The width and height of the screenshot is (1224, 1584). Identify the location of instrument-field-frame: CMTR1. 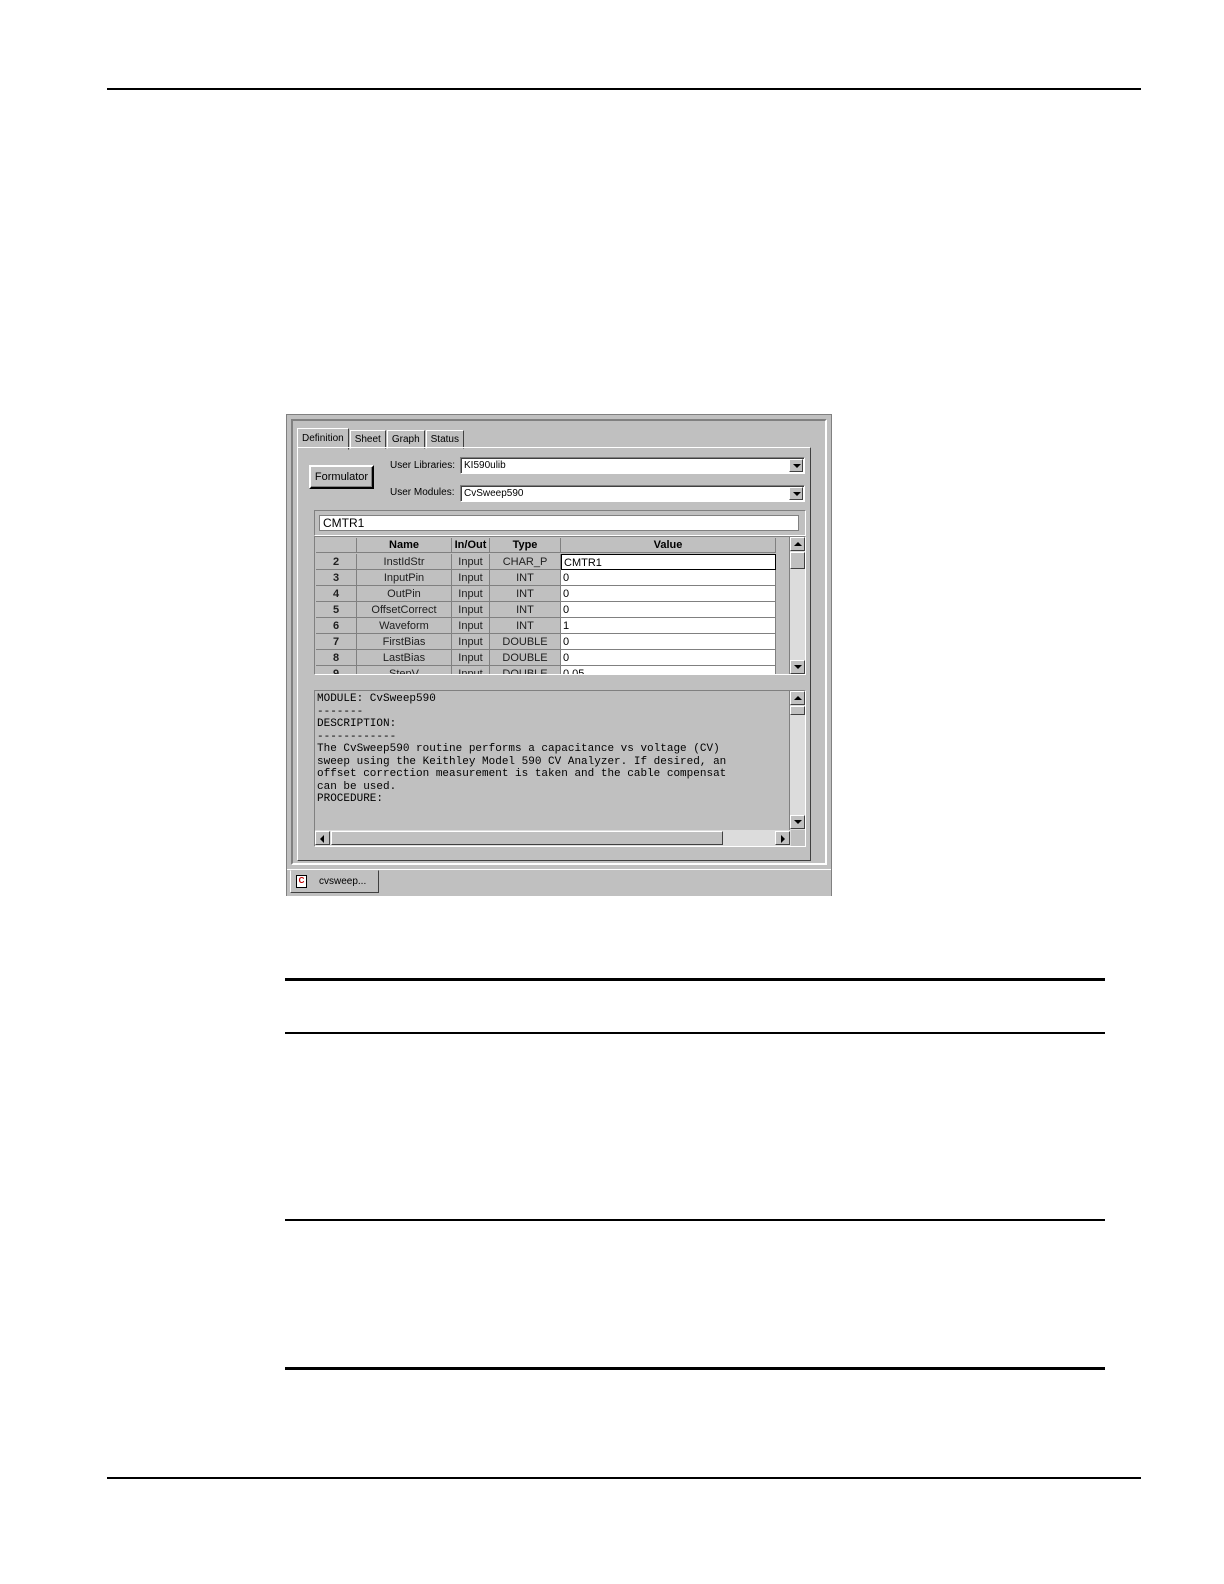
(560, 523).